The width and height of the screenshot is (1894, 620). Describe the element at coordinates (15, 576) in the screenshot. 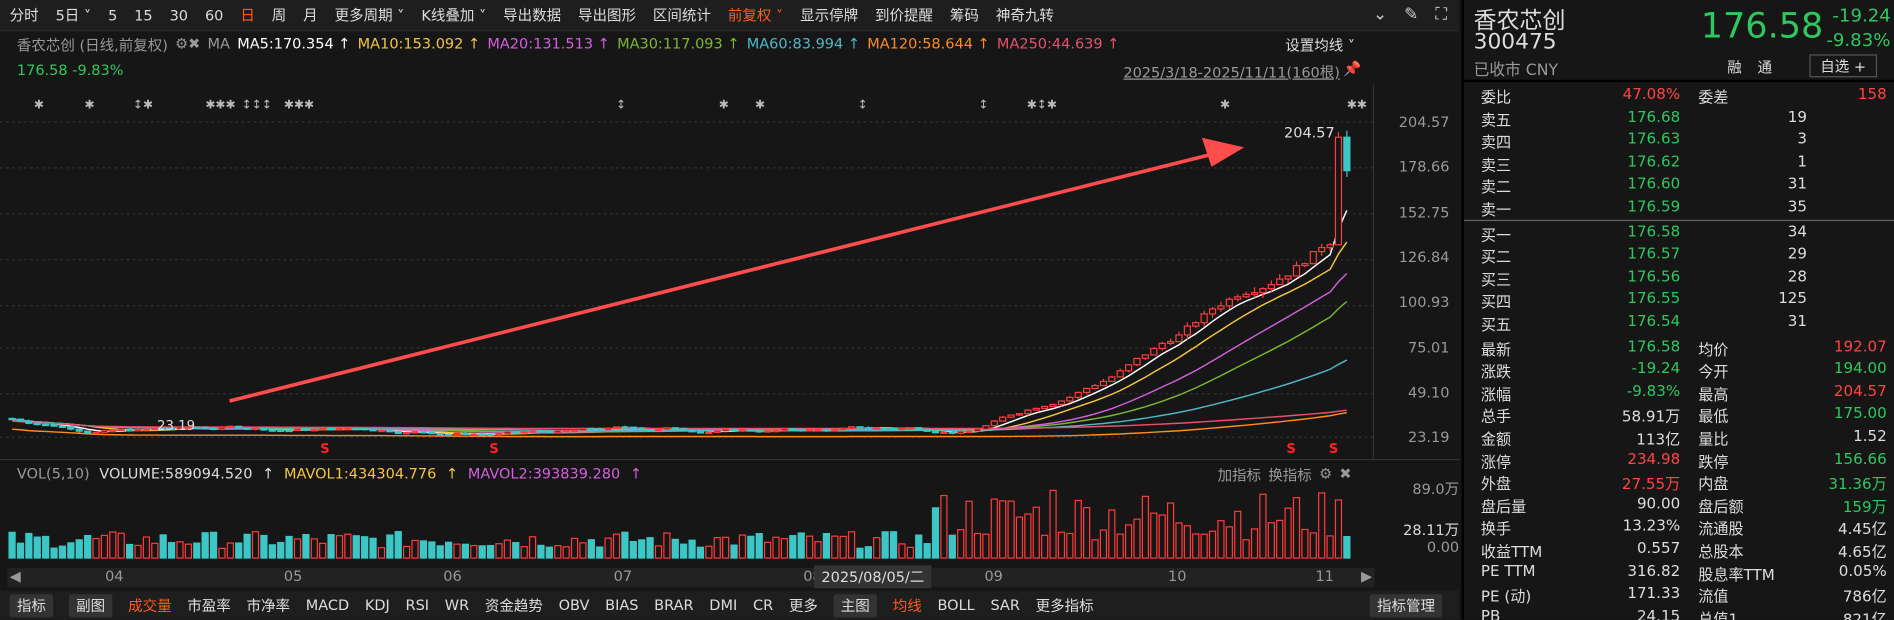

I see `scroll-left-icon: ◀` at that location.